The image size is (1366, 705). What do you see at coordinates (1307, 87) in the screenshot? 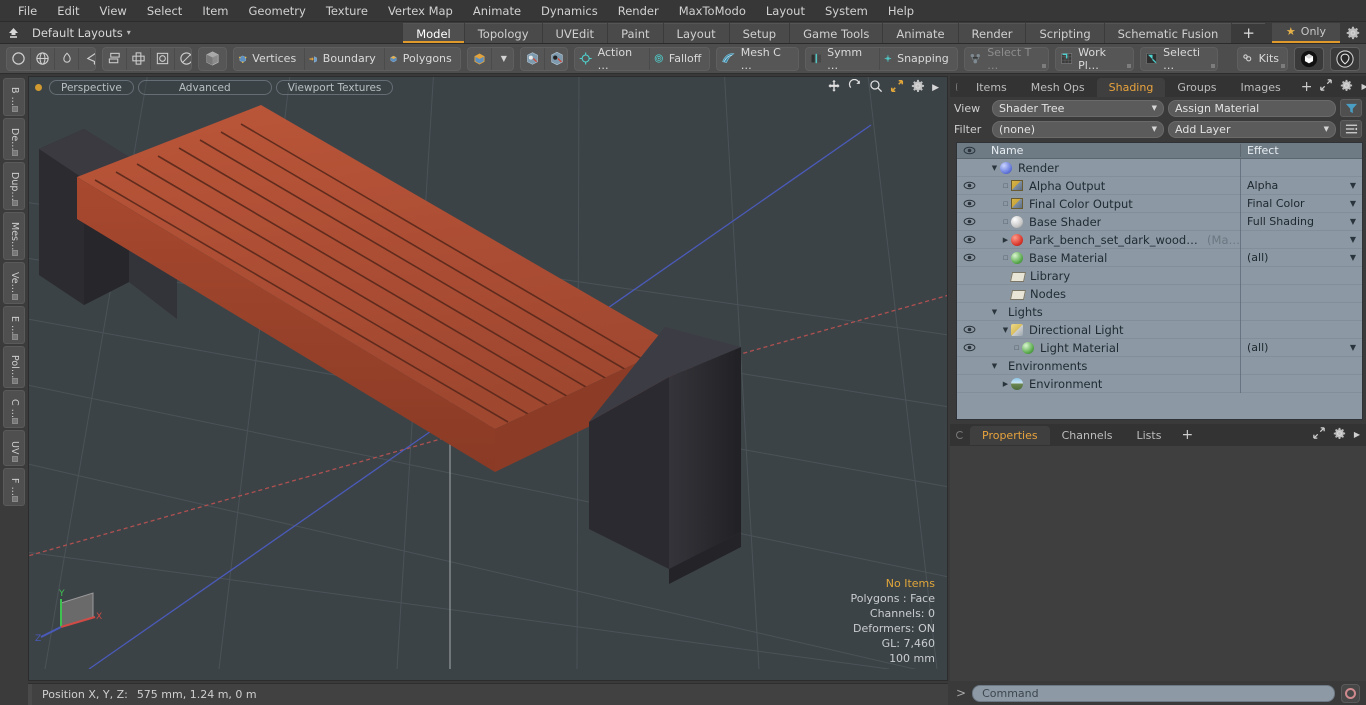
I see `add-panel-tab-button: +` at bounding box center [1307, 87].